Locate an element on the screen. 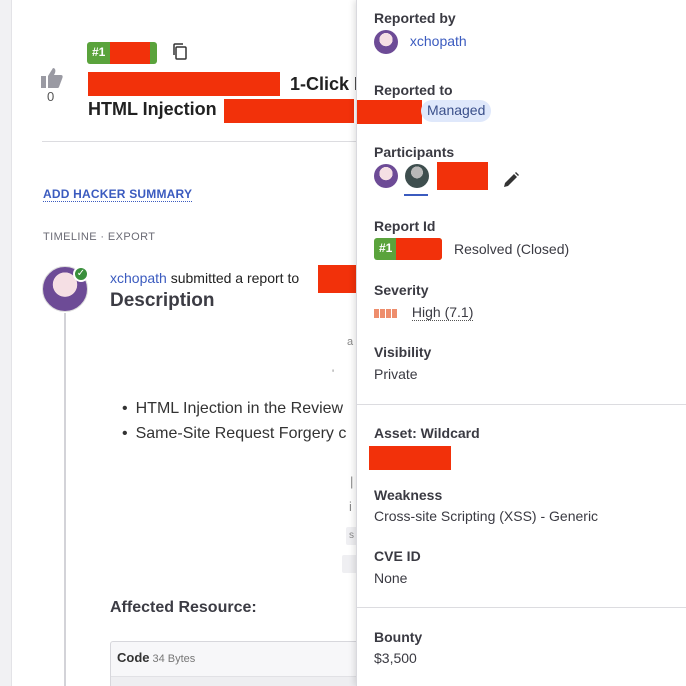 The width and height of the screenshot is (686, 686). severity-bars-icon is located at coordinates (386, 312).